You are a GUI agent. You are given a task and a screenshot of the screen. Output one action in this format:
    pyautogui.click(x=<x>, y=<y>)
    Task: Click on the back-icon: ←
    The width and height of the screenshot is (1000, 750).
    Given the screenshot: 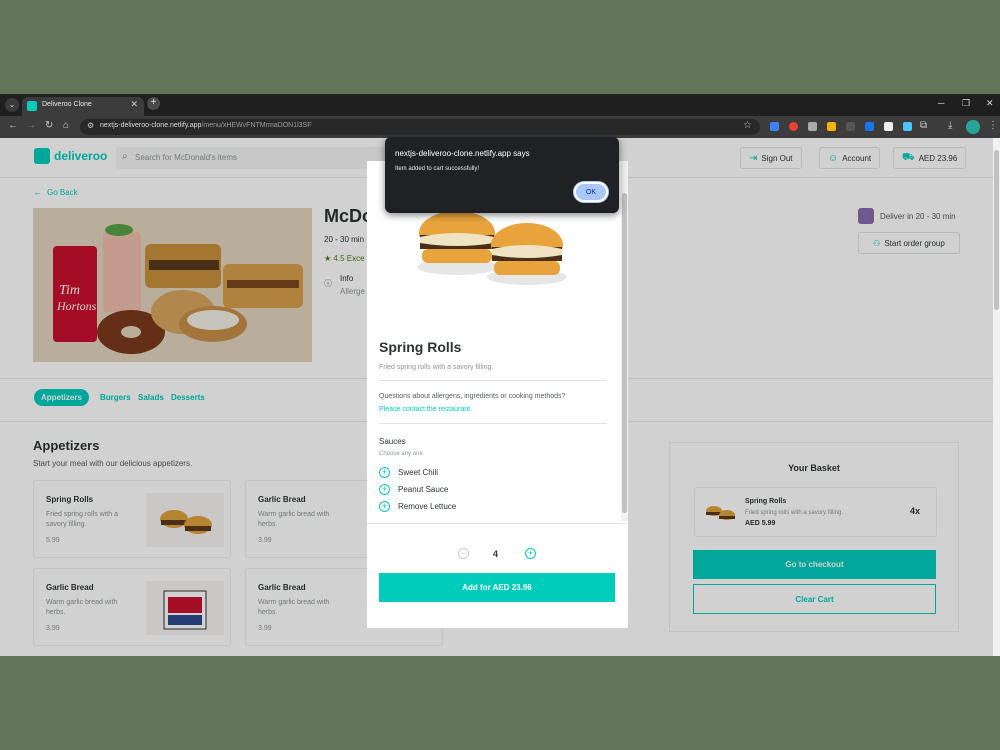 What is the action you would take?
    pyautogui.click(x=13, y=125)
    